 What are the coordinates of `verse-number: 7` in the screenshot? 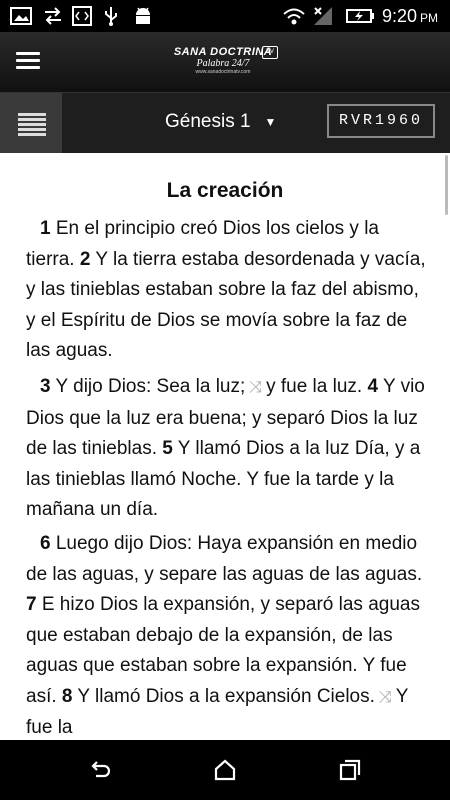 It's located at (31, 604).